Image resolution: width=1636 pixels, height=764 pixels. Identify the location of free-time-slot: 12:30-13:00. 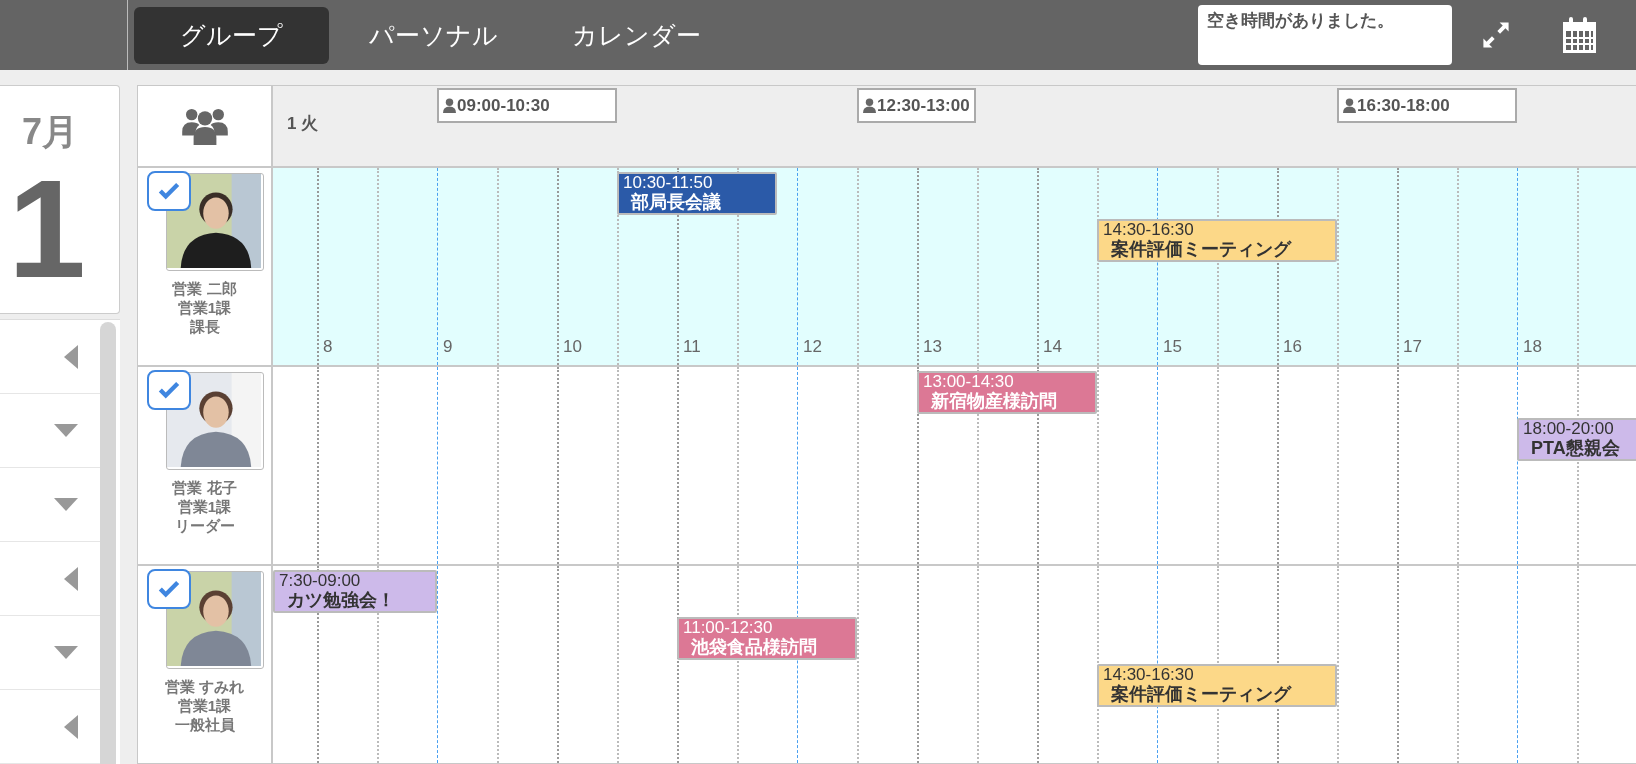
(916, 105).